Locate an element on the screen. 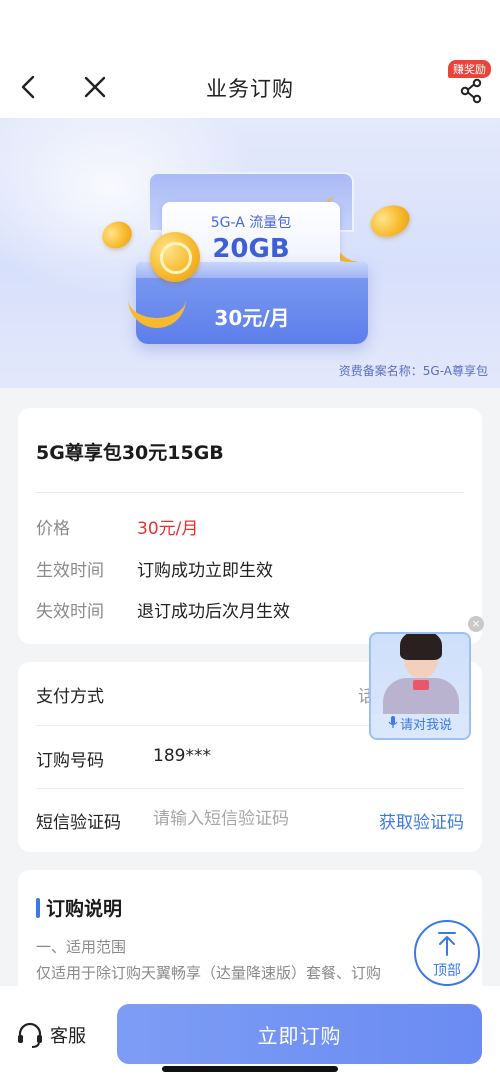 The height and width of the screenshot is (1082, 500). expiry-time-label: 失效时间 is located at coordinates (70, 612).